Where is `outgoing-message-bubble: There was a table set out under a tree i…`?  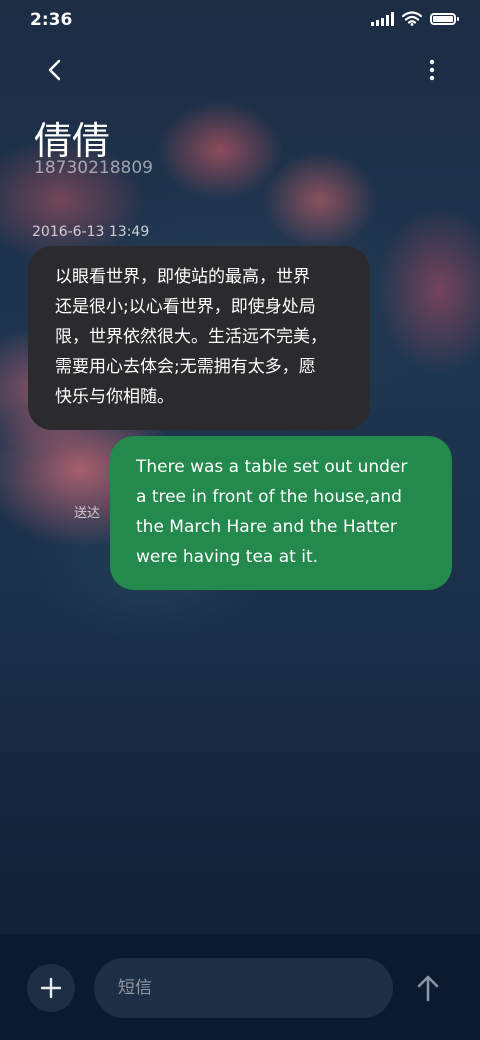 outgoing-message-bubble: There was a table set out under a tree i… is located at coordinates (281, 513).